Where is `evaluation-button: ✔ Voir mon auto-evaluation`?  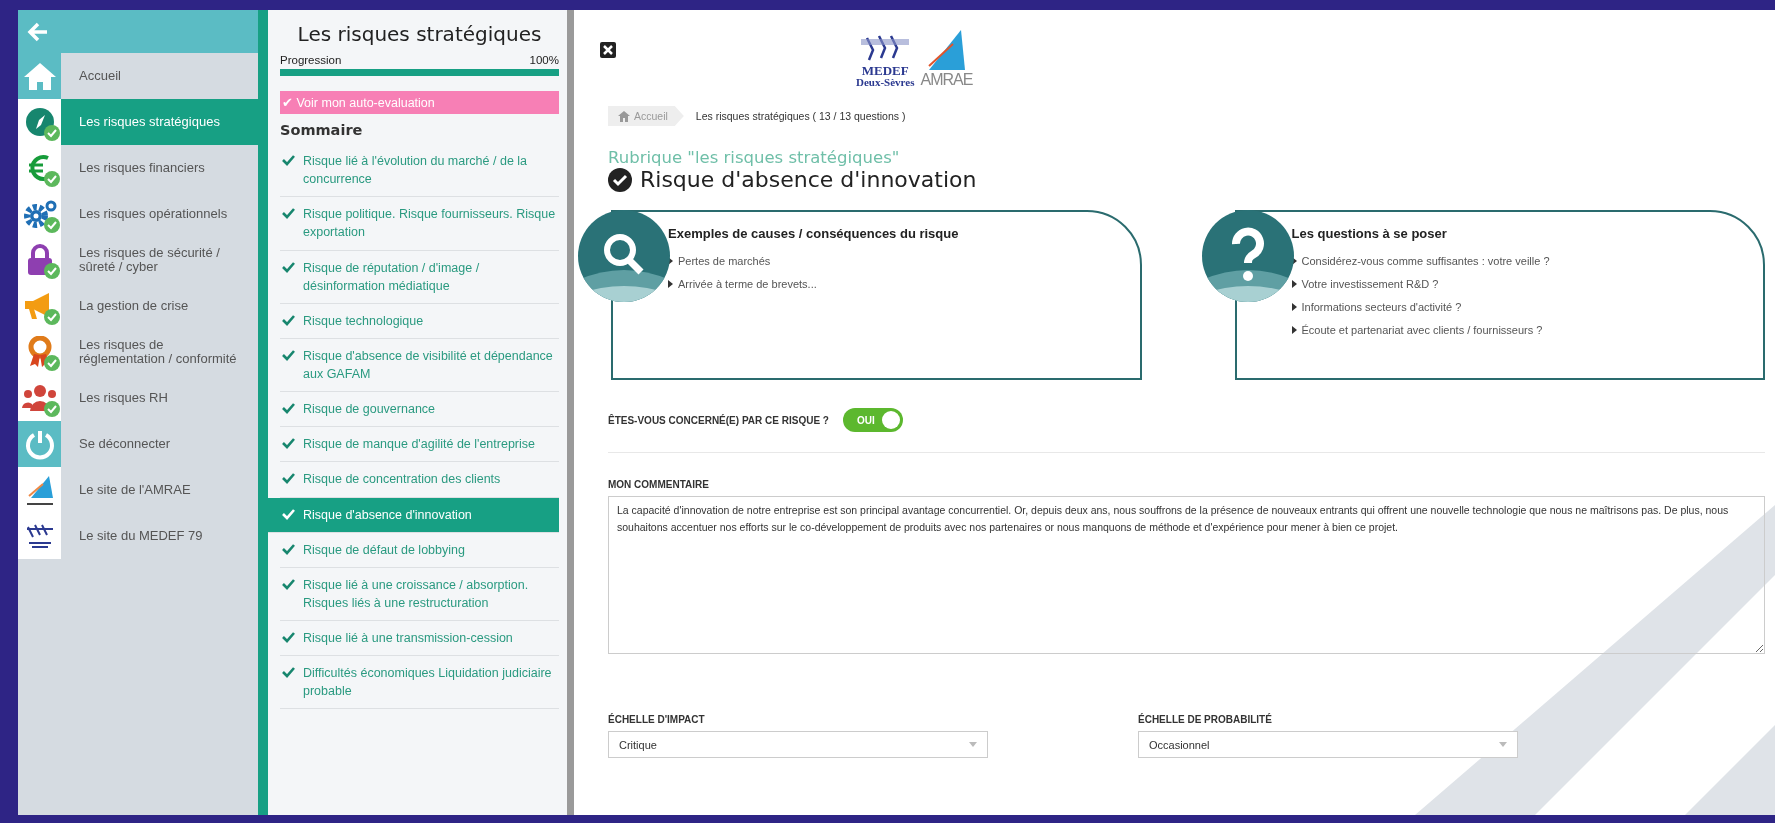 evaluation-button: ✔ Voir mon auto-evaluation is located at coordinates (419, 102).